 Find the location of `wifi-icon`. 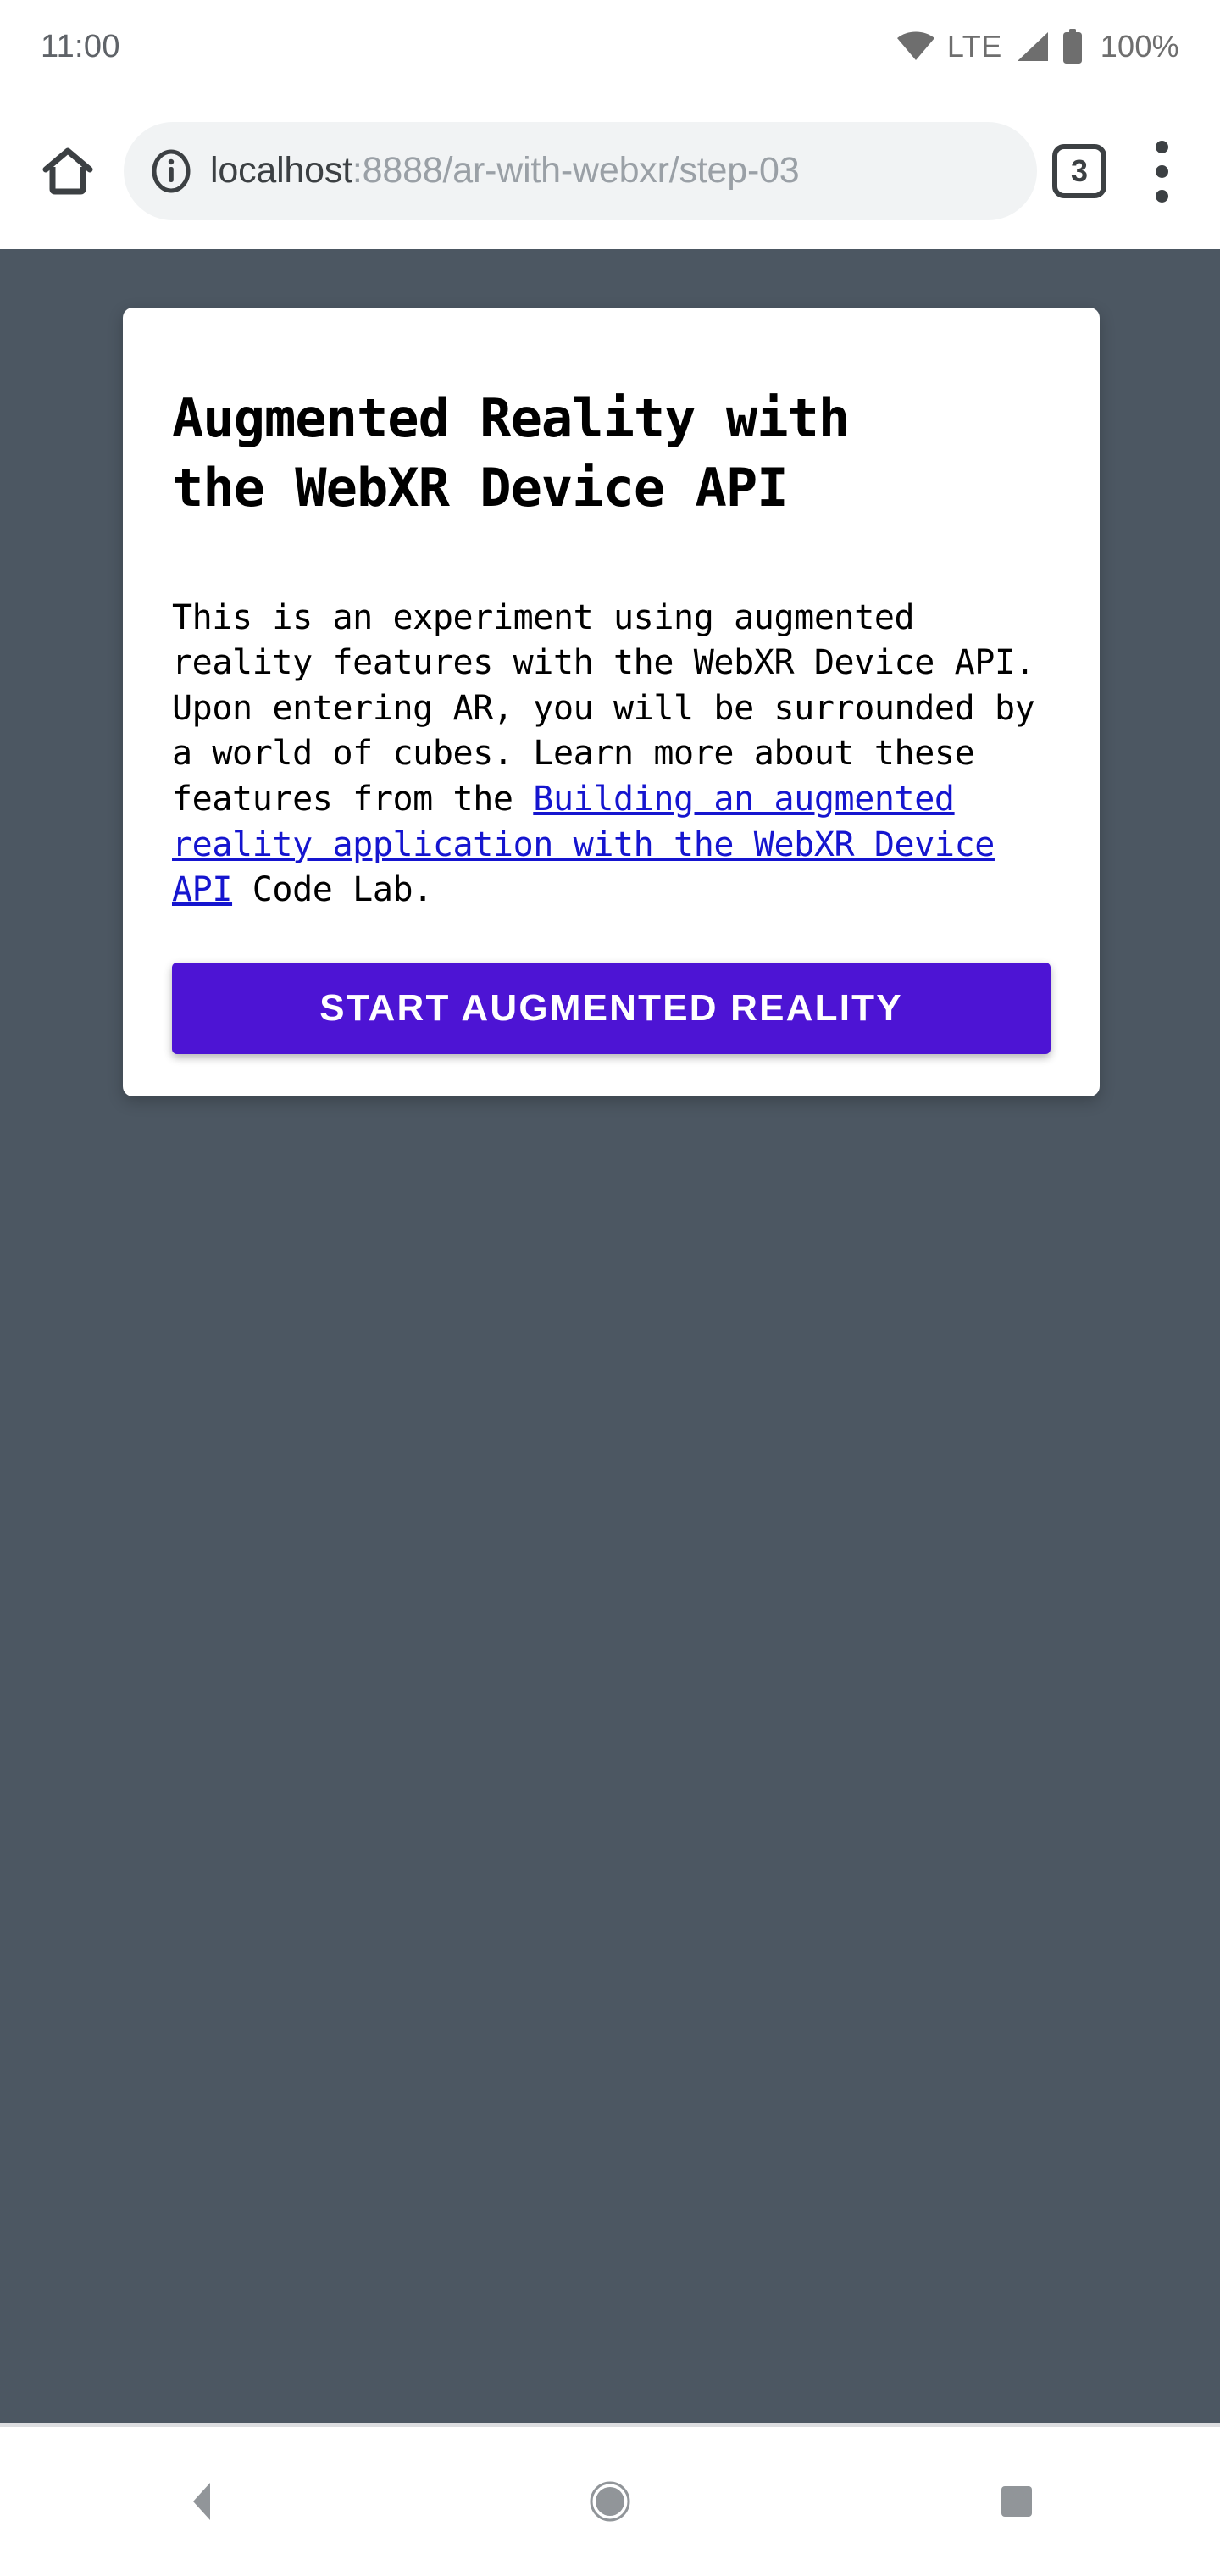

wifi-icon is located at coordinates (915, 46).